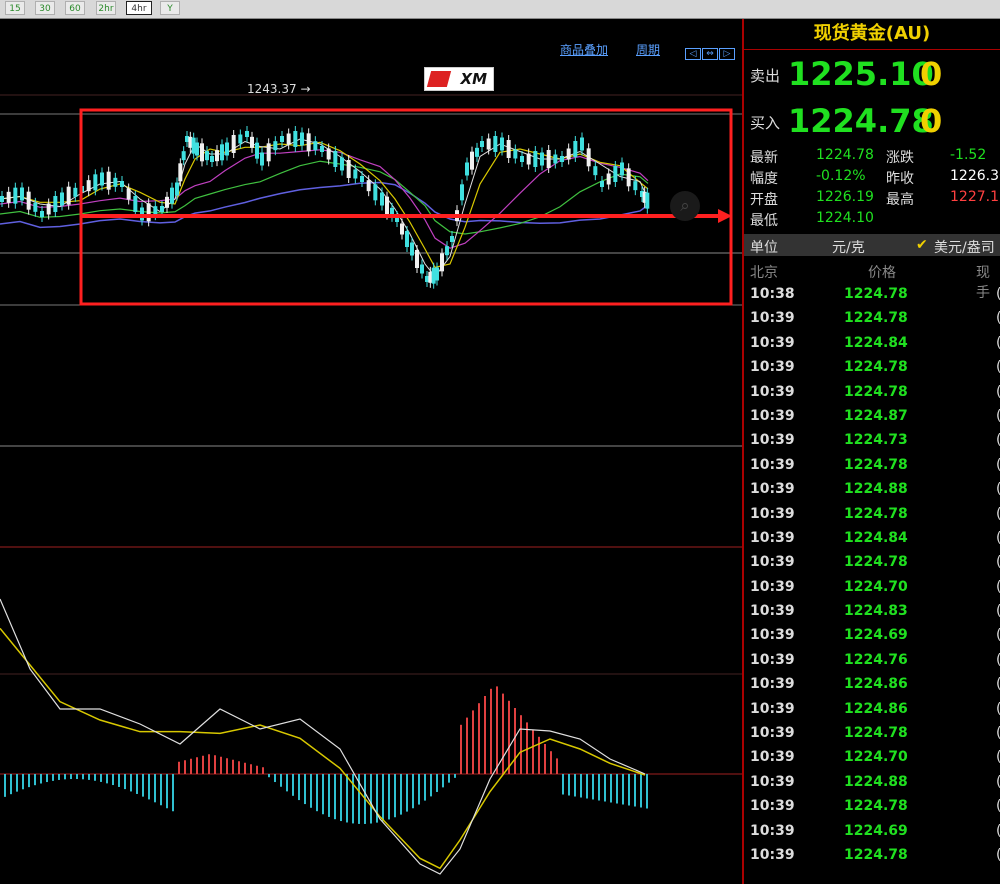 The height and width of the screenshot is (884, 1000). What do you see at coordinates (170, 8) in the screenshot?
I see `period-button-Y: Y` at bounding box center [170, 8].